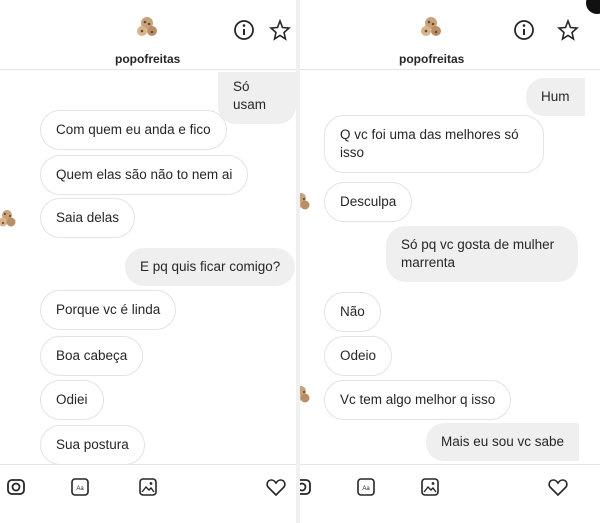 This screenshot has height=523, width=600. I want to click on message-received: Porque vc é linda, so click(108, 310).